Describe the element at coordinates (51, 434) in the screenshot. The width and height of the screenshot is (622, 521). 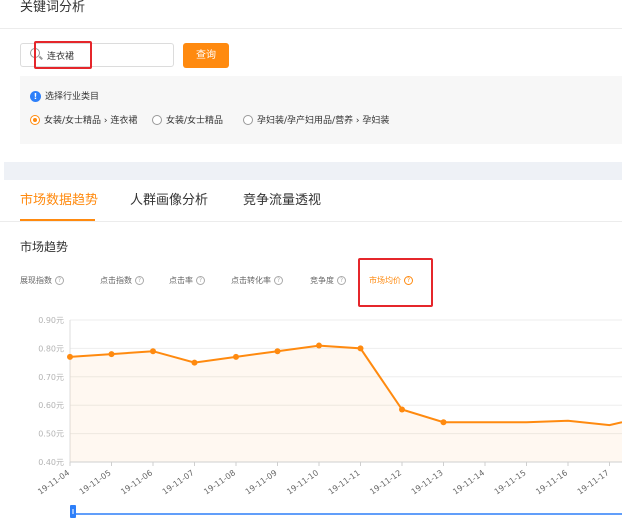
I see `y-tick-label: 0.50元` at that location.